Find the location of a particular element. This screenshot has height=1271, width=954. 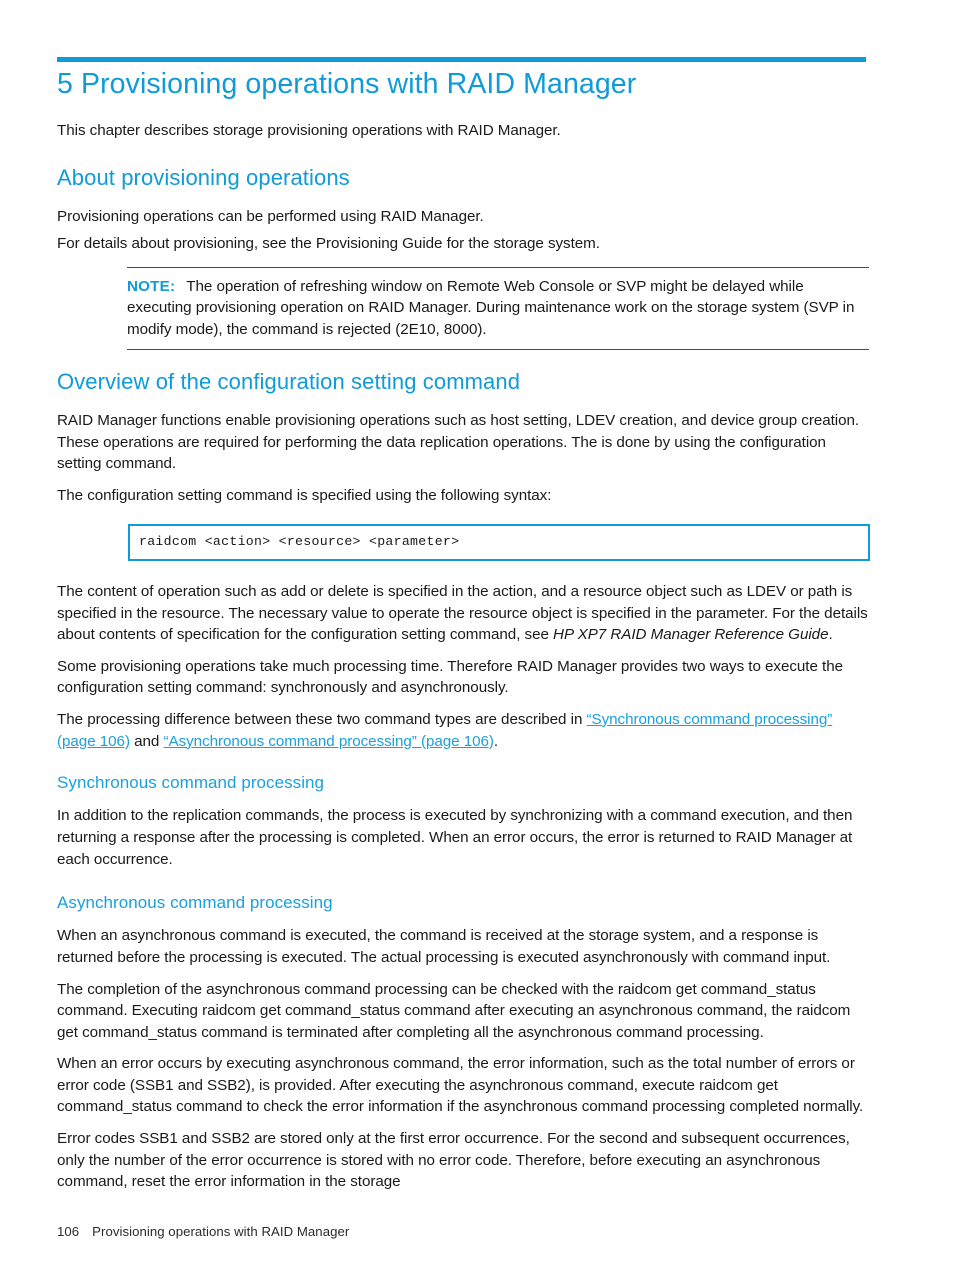

subsection-heading-asynchronous: Asynchronous command processing is located at coordinates (195, 903).